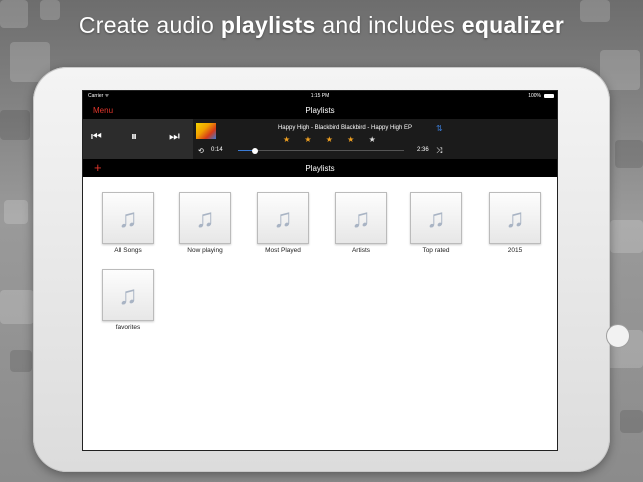 This screenshot has width=643, height=482. I want to click on repeat-icon: ⟲, so click(201, 151).